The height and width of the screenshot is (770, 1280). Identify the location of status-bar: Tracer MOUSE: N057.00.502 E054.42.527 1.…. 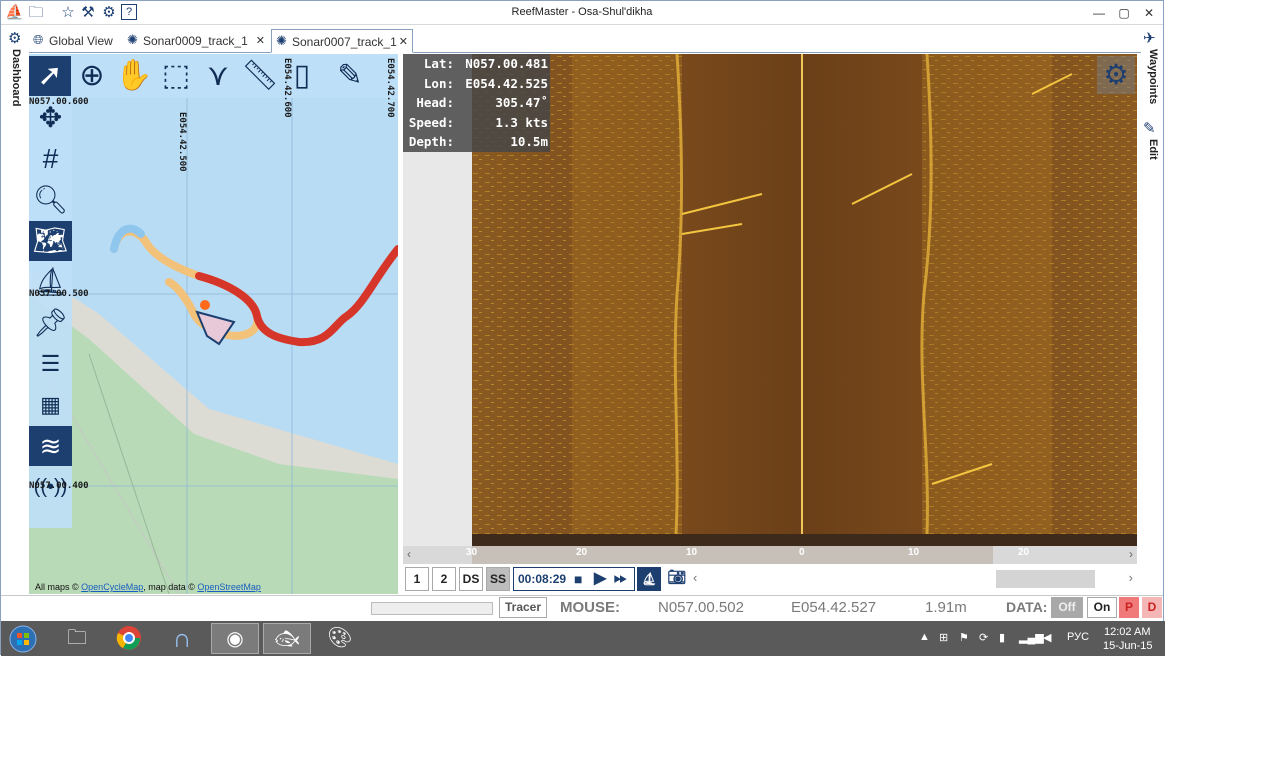
(582, 607).